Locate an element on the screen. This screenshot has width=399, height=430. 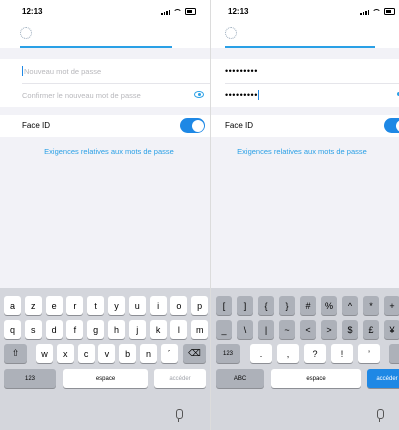
key-row3-1: x is located at coordinates (65, 353).